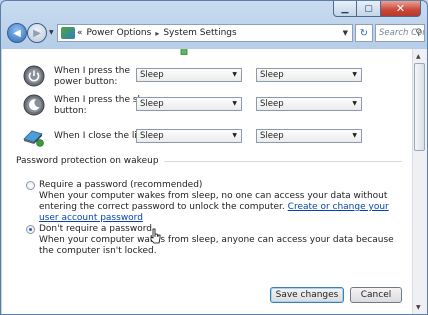  Describe the element at coordinates (80, 33) in the screenshot. I see `address-overflow-chevron: «` at that location.